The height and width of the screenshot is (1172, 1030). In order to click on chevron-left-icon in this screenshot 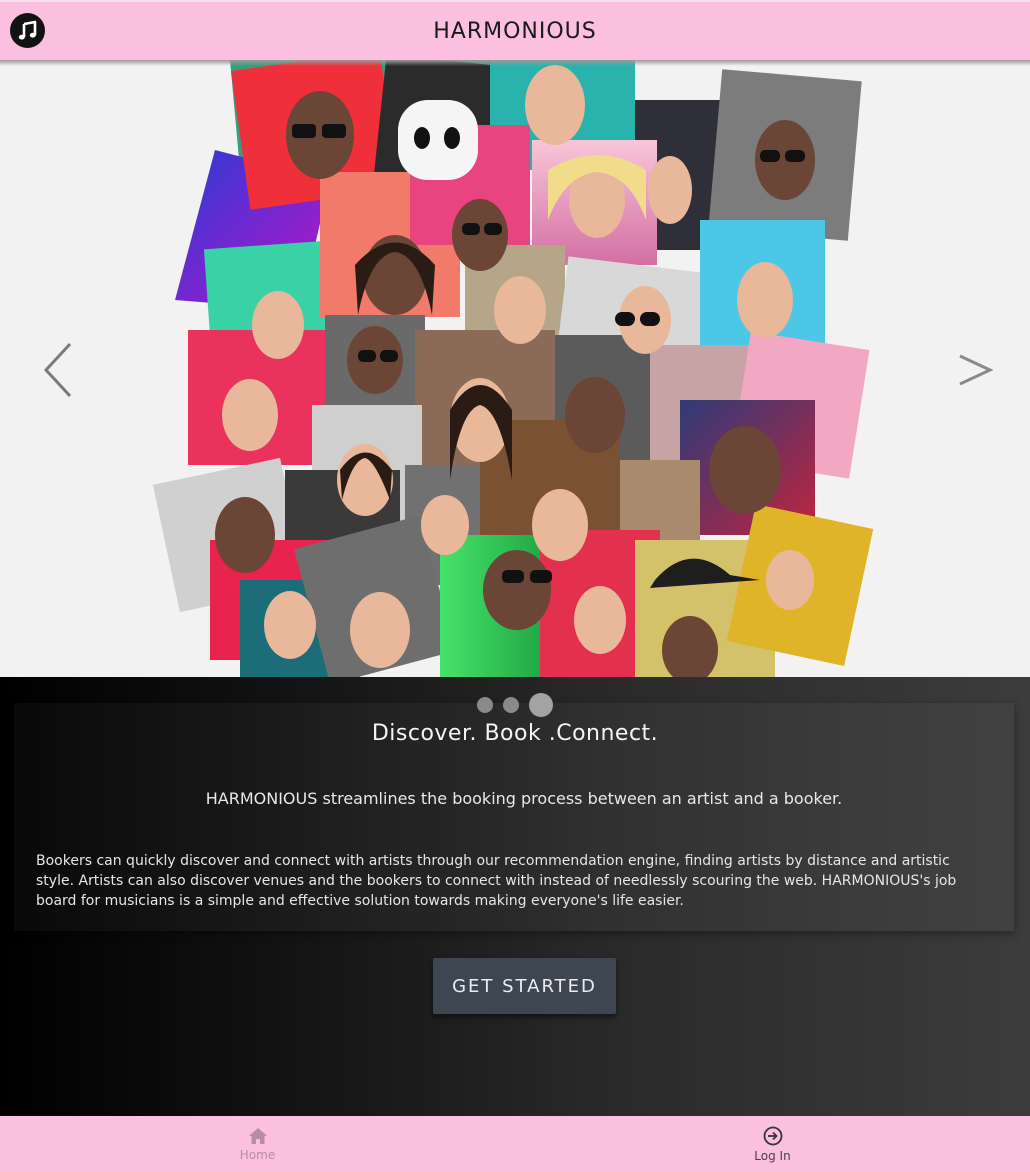, I will do `click(57, 370)`.